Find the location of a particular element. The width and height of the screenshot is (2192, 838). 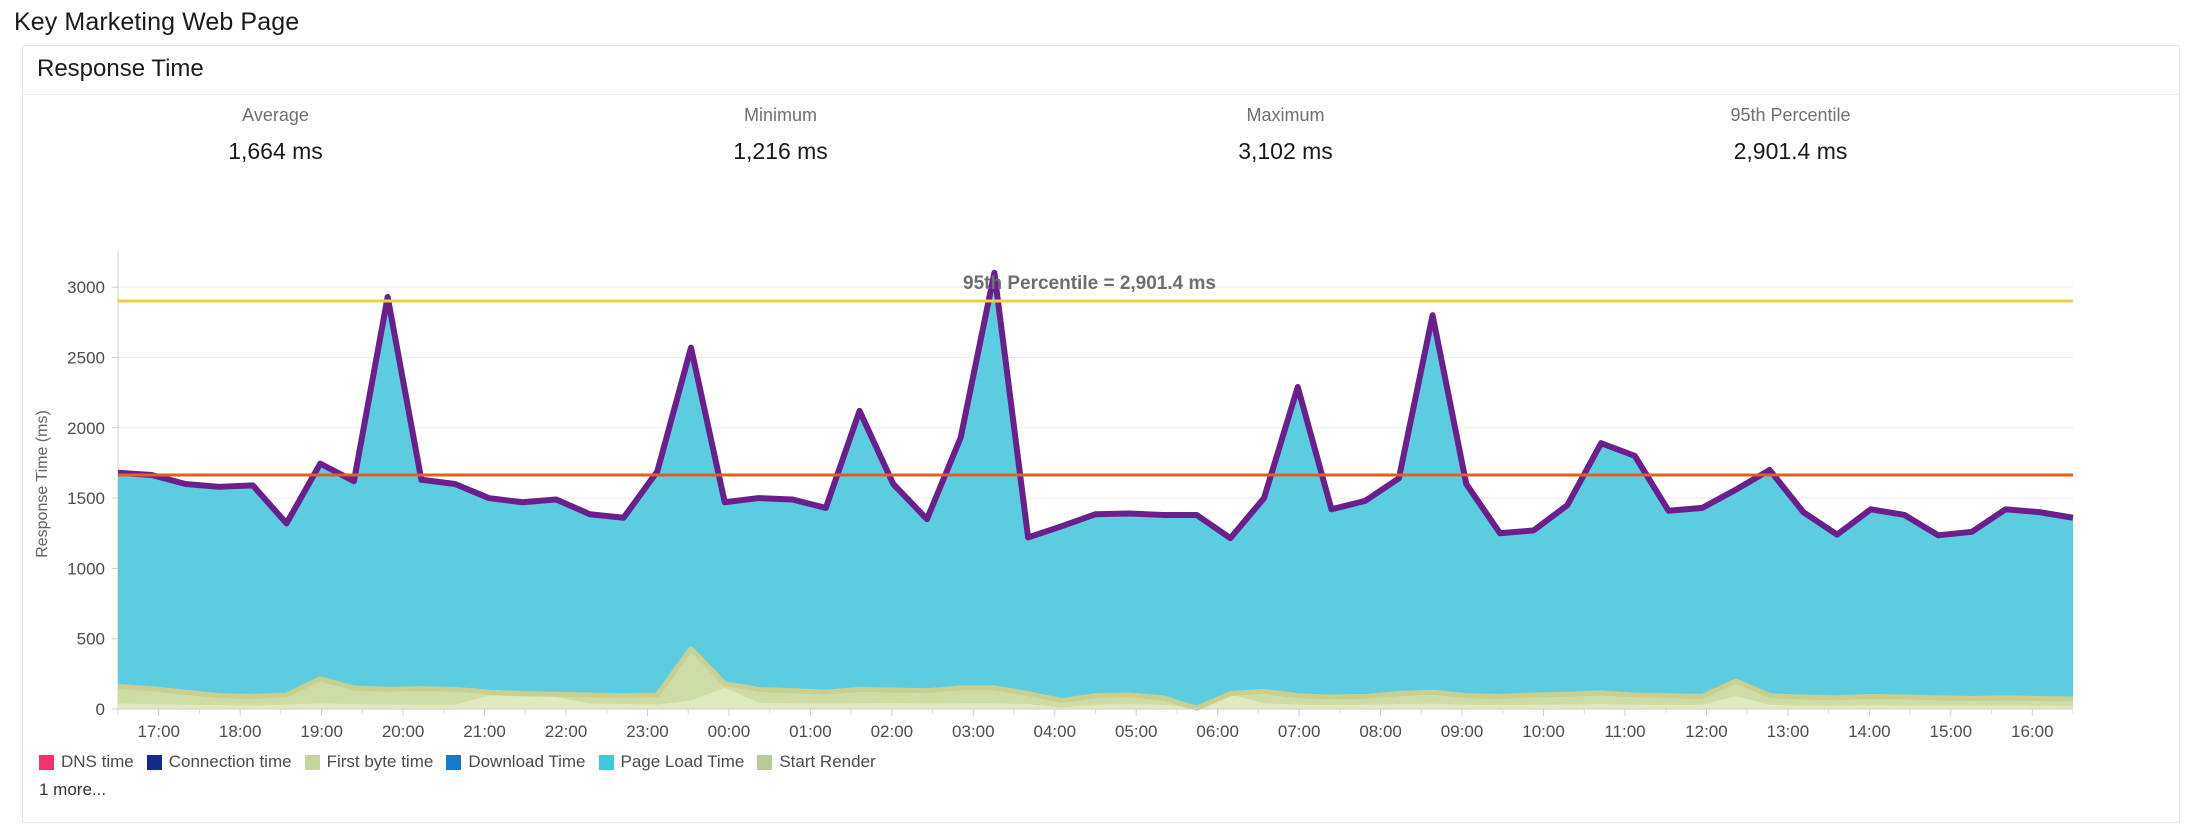

x-axis-tick-label: 23:00 is located at coordinates (647, 731).